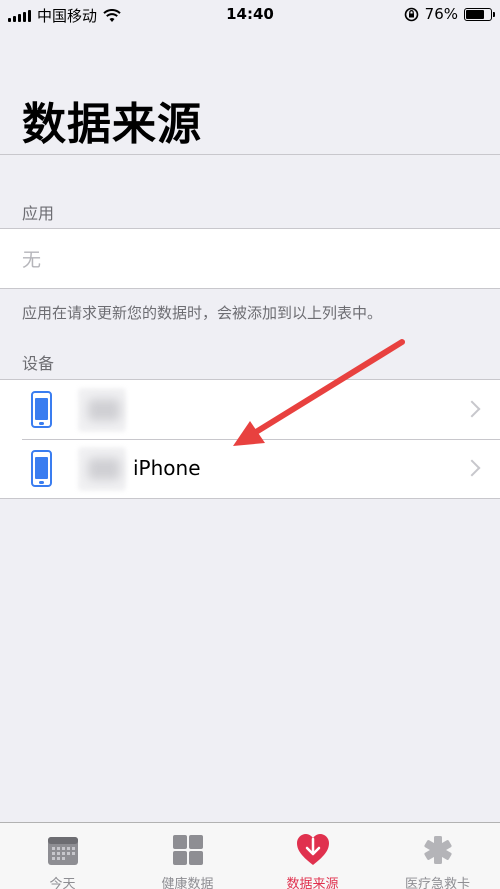 This screenshot has width=500, height=889. I want to click on tab-medical-id: 医疗急救卡, so click(437, 856).